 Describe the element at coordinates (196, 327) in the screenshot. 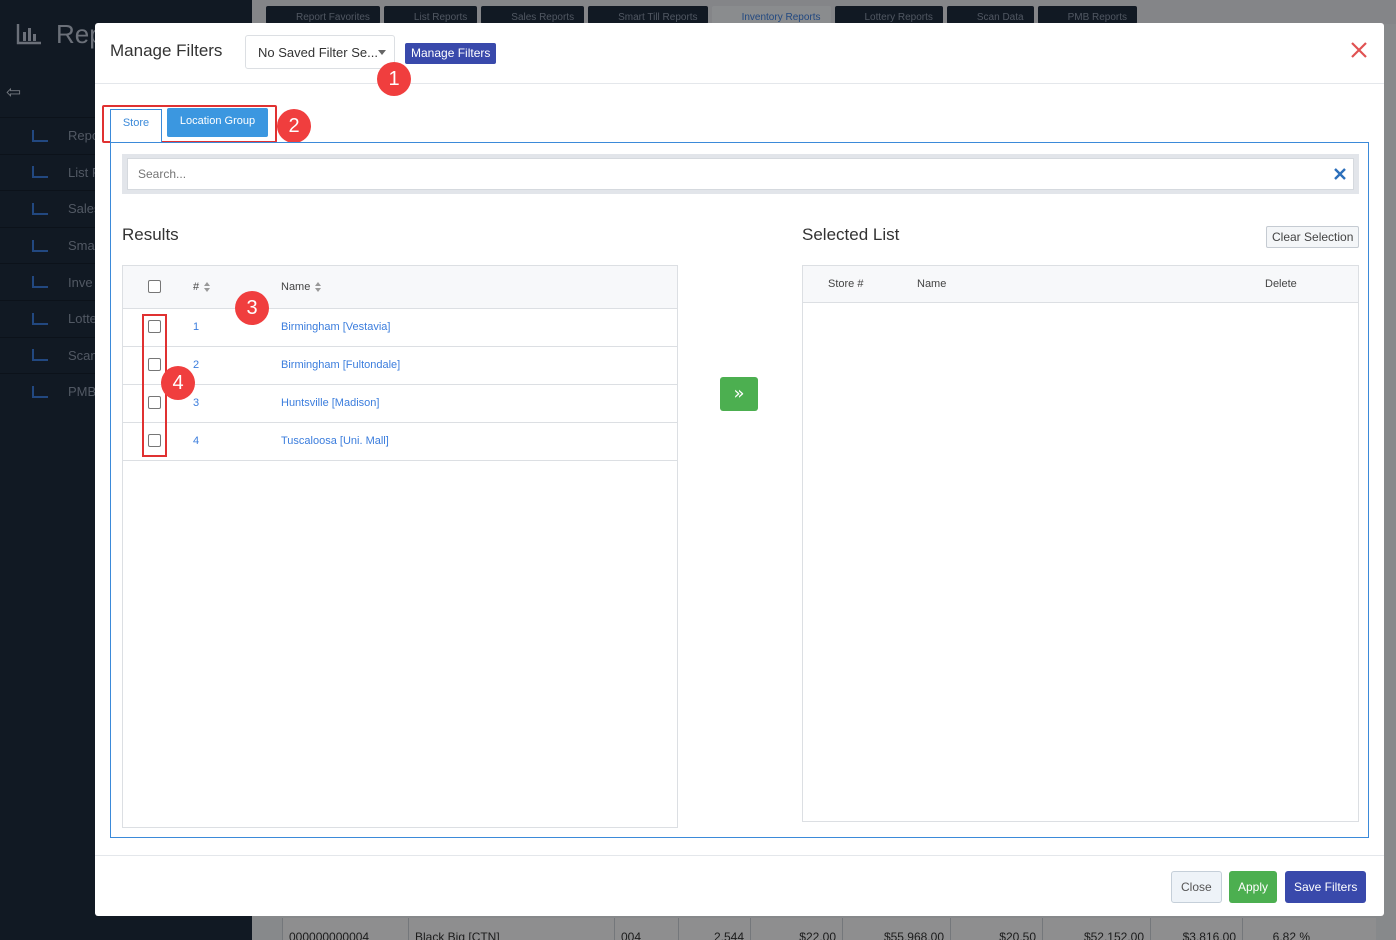

I see `row-number: 1` at that location.